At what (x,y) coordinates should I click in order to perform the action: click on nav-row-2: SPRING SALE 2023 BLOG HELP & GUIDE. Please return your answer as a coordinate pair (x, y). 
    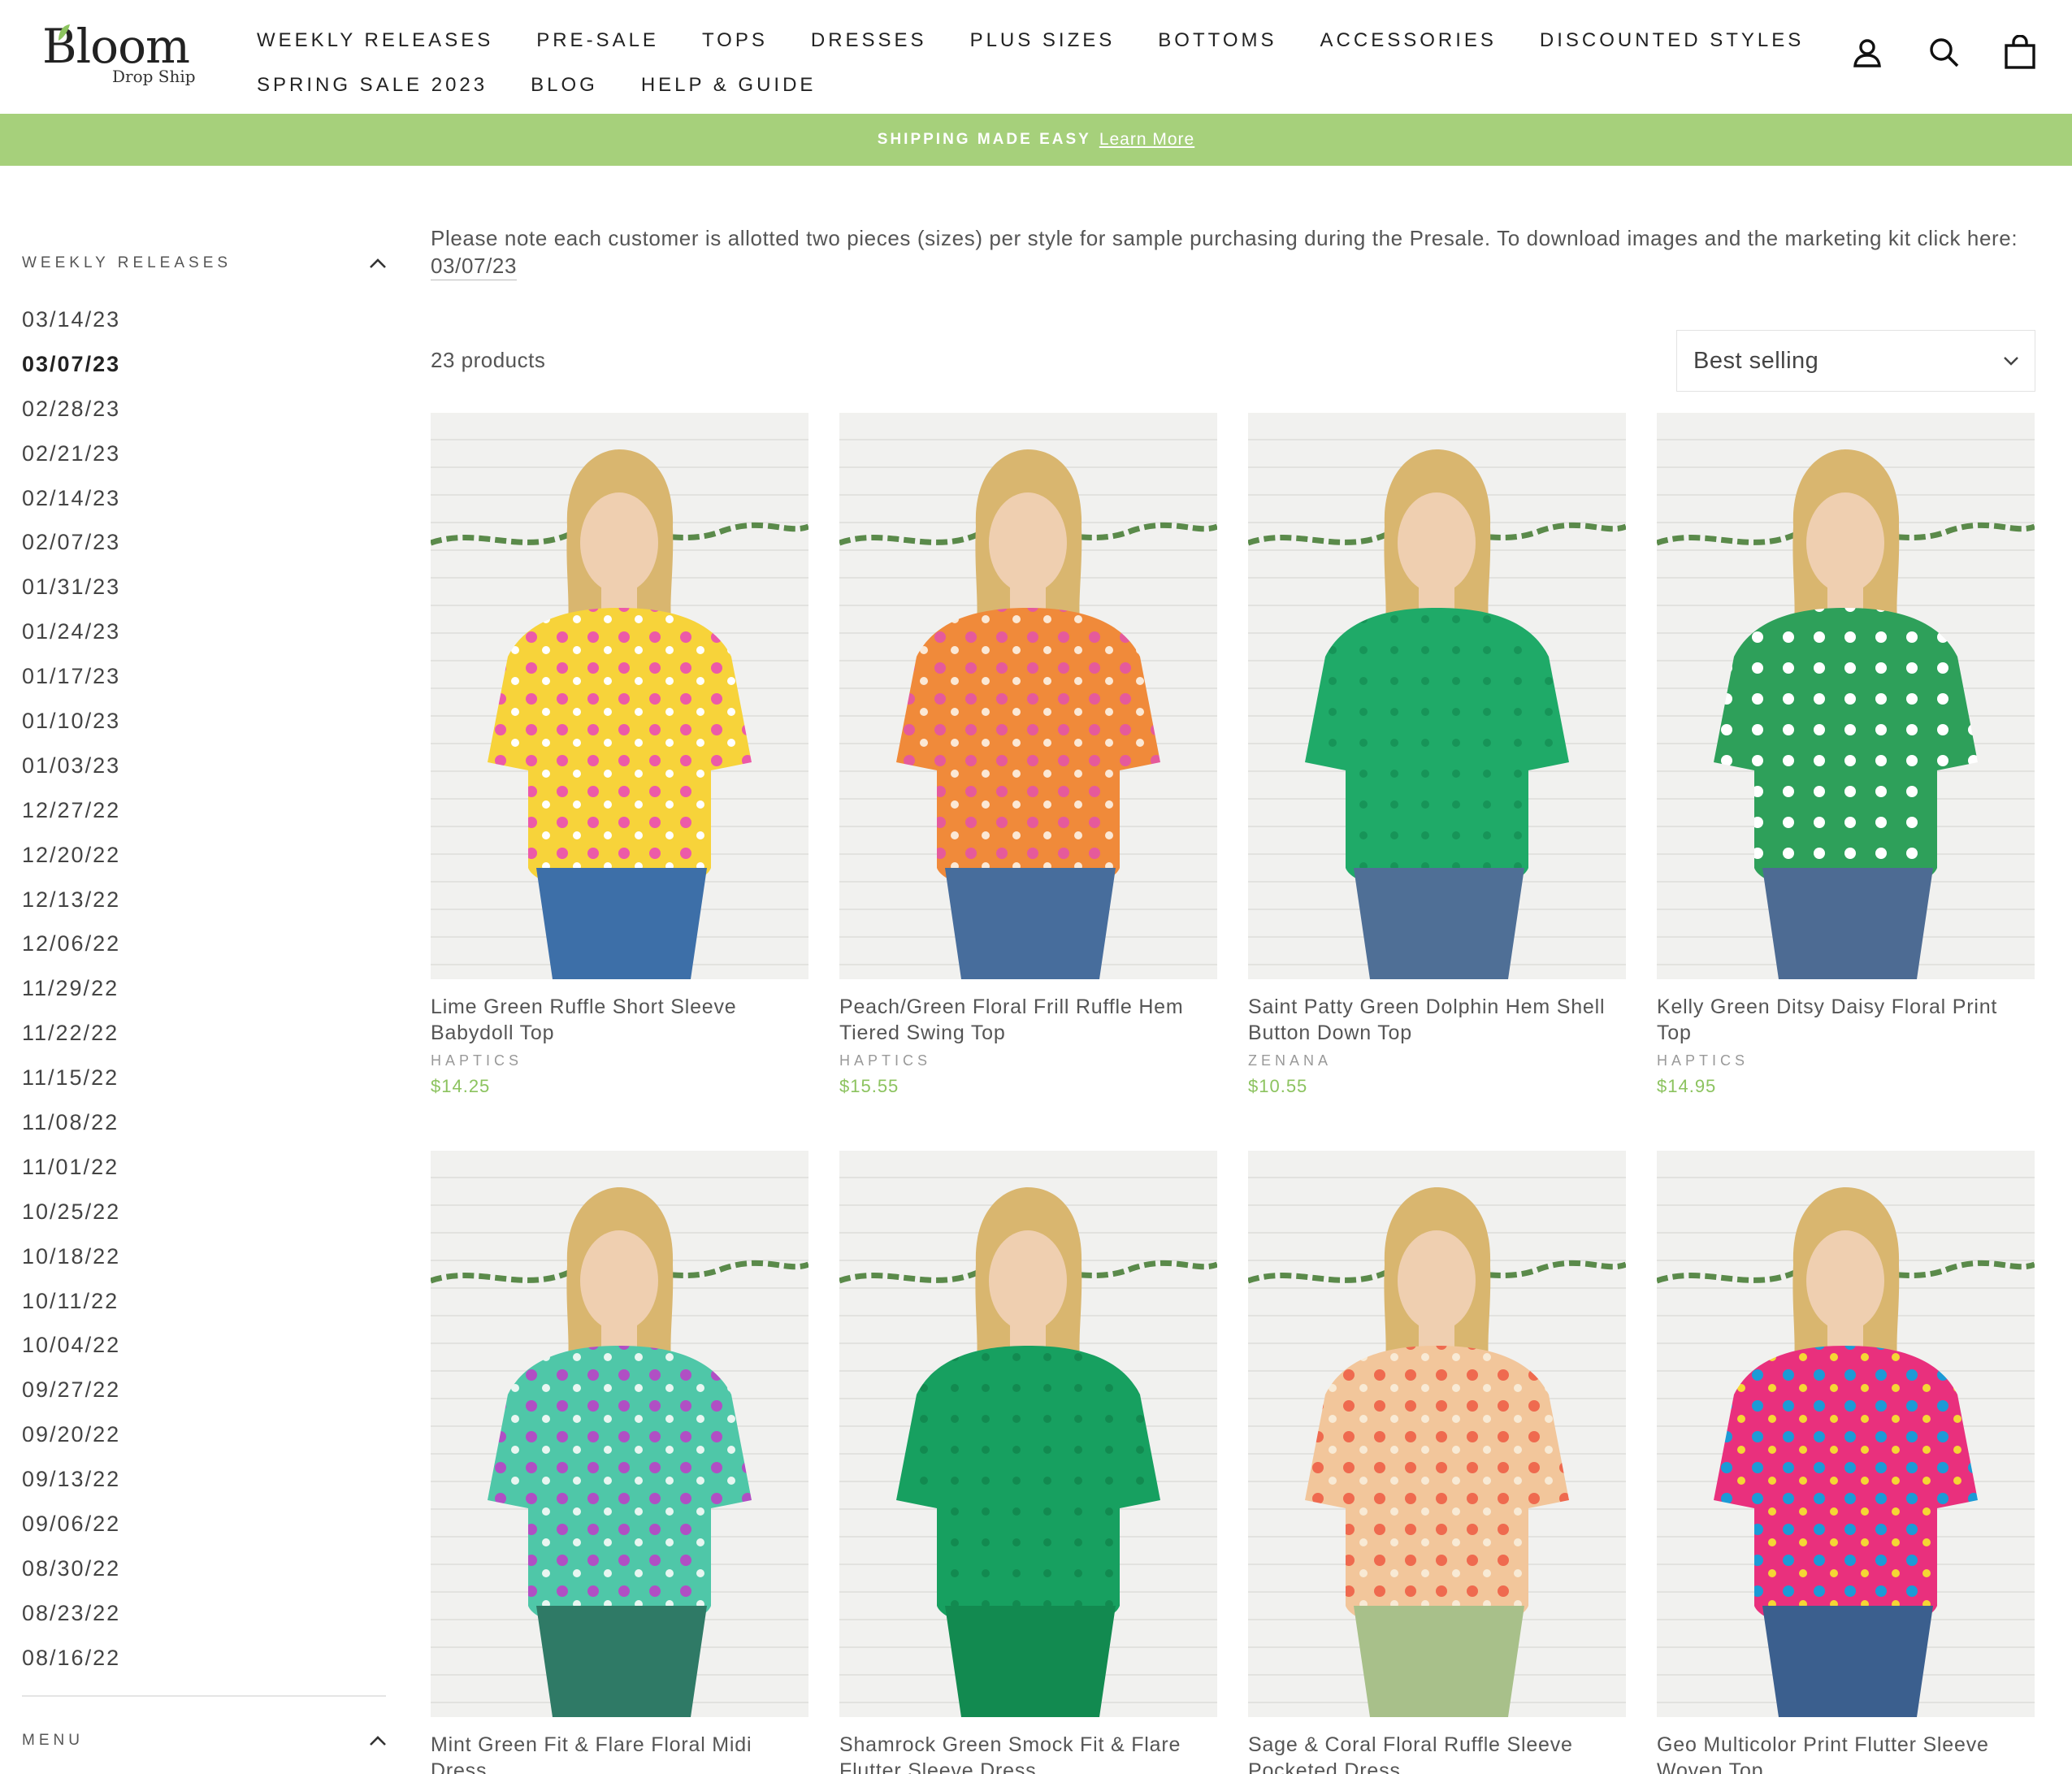
    Looking at the image, I should click on (948, 85).